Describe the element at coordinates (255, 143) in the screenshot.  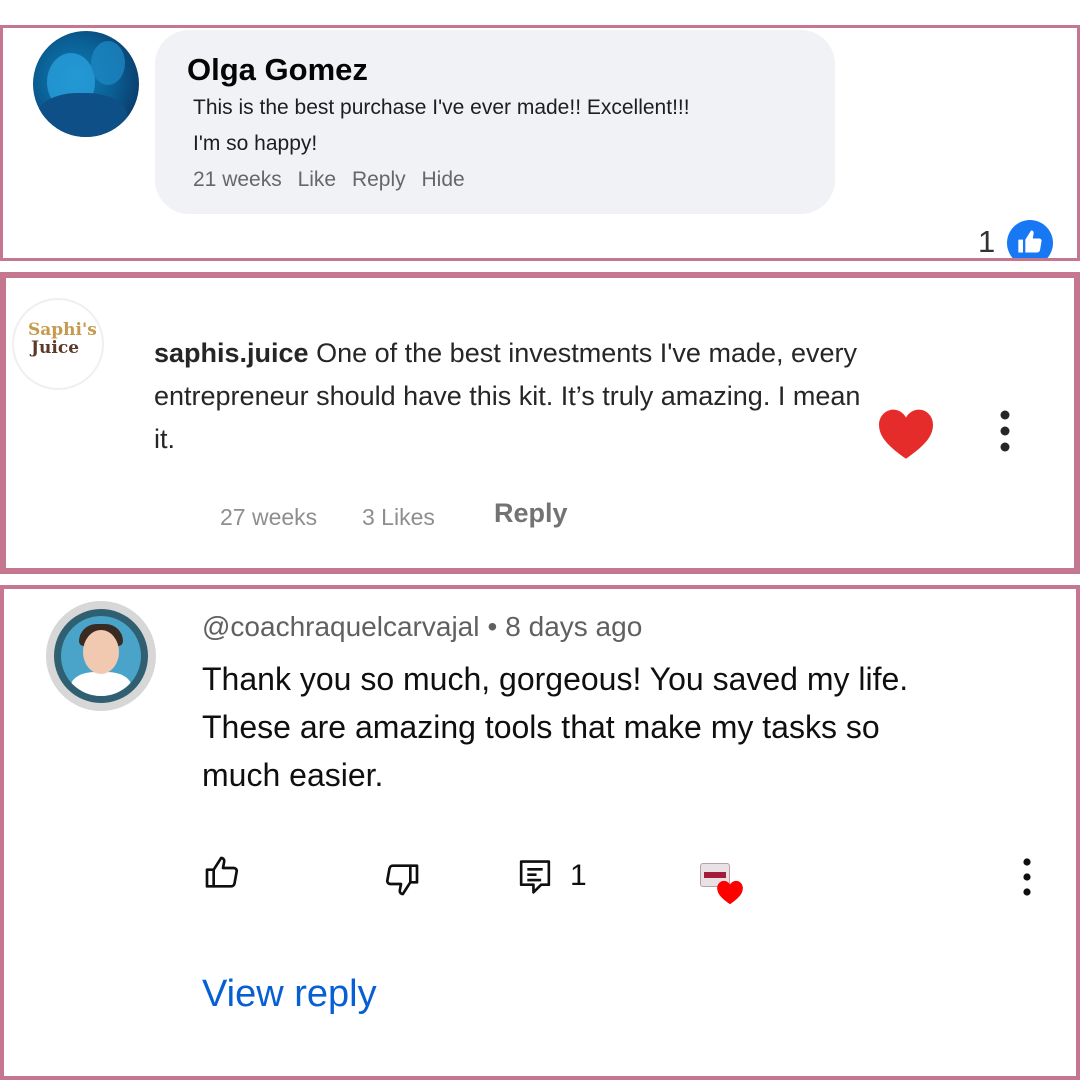
I see `comment-text-line-2: I'm so happy!` at that location.